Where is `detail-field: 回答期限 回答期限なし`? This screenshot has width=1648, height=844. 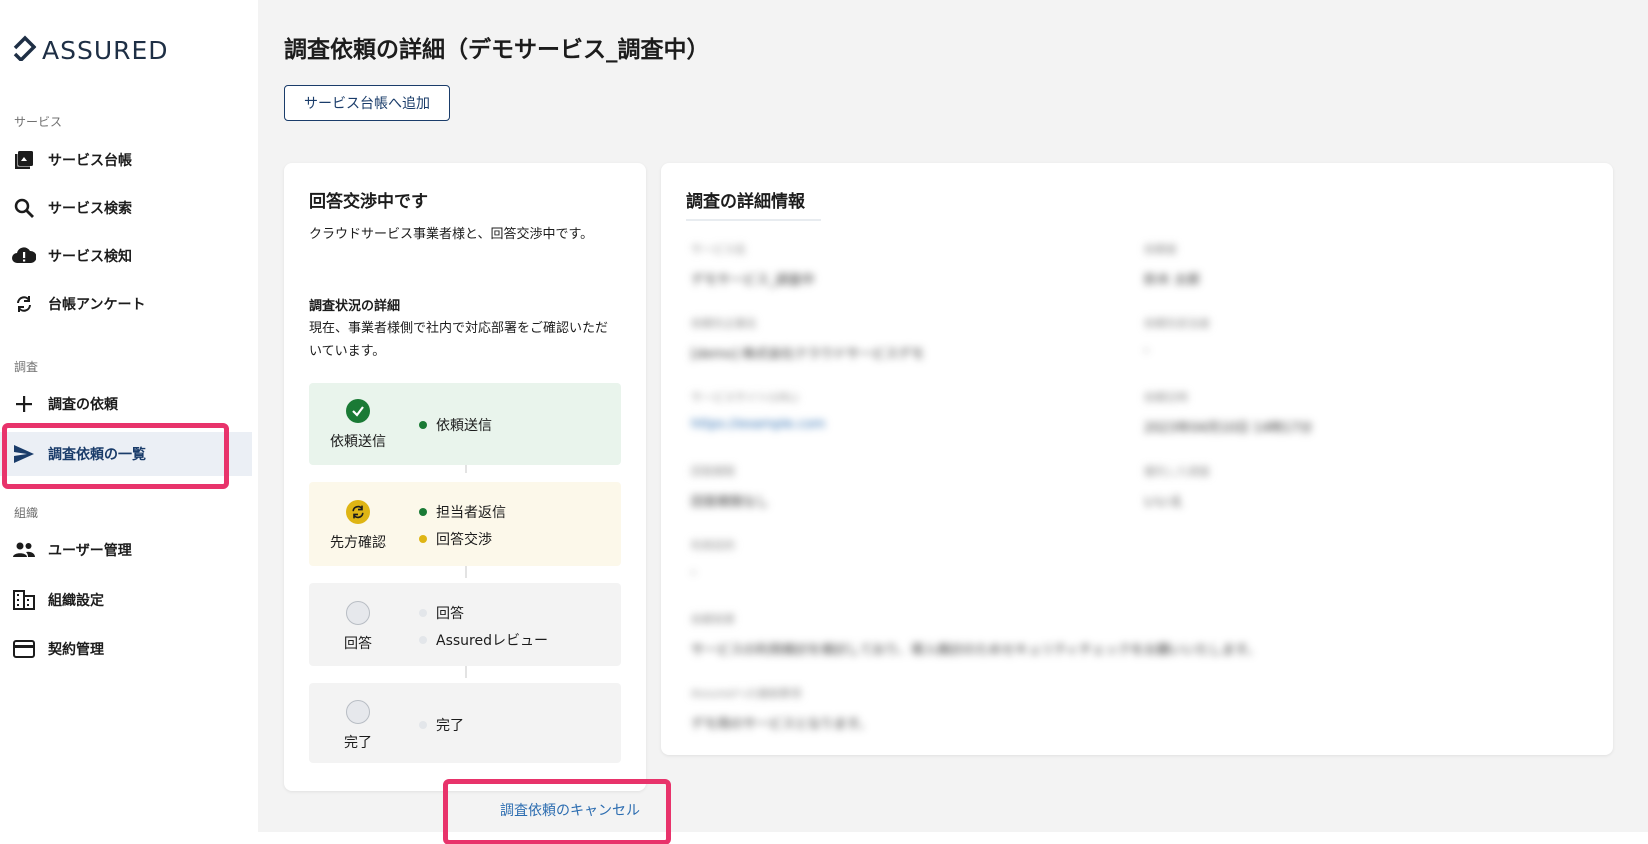 detail-field: 回答期限 回答期限なし is located at coordinates (730, 486).